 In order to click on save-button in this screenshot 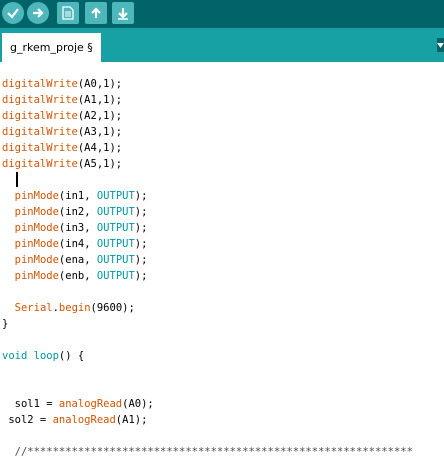, I will do `click(123, 13)`.